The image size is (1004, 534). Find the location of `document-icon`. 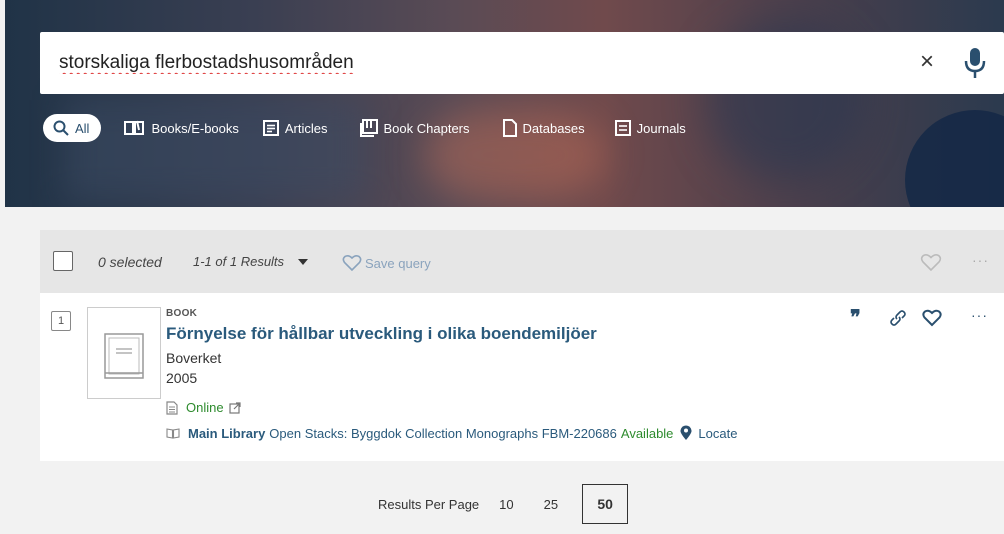

document-icon is located at coordinates (172, 407).